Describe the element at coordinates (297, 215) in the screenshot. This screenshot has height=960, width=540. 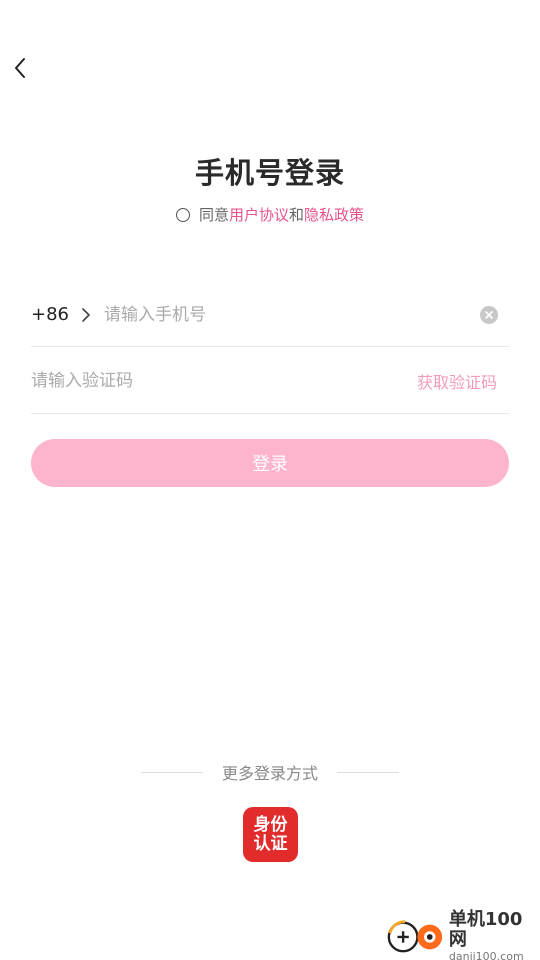
I see `agreement-conjunction: 和` at that location.